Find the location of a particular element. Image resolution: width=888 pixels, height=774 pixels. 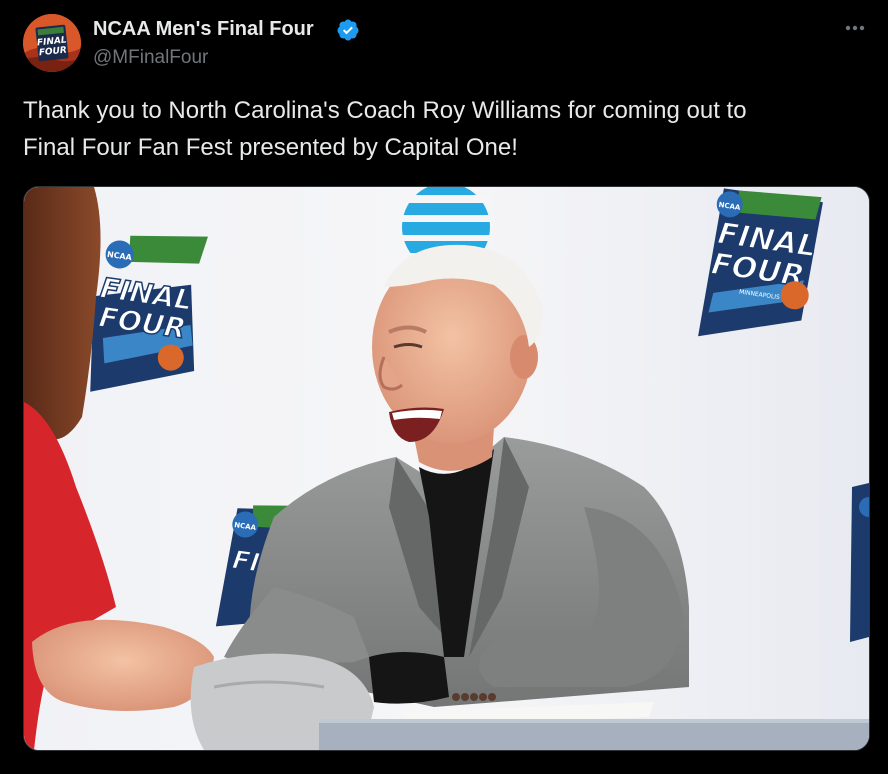

author-handle: @MFinalFour is located at coordinates (150, 58).